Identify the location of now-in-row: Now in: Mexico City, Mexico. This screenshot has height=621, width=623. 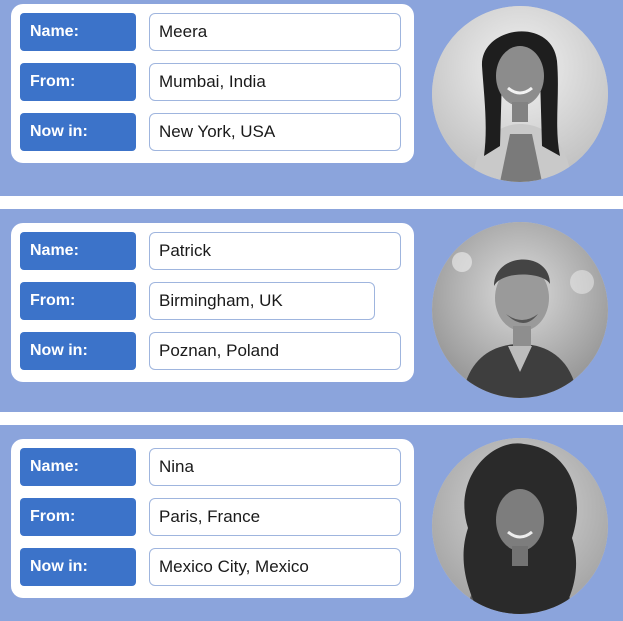
(213, 567).